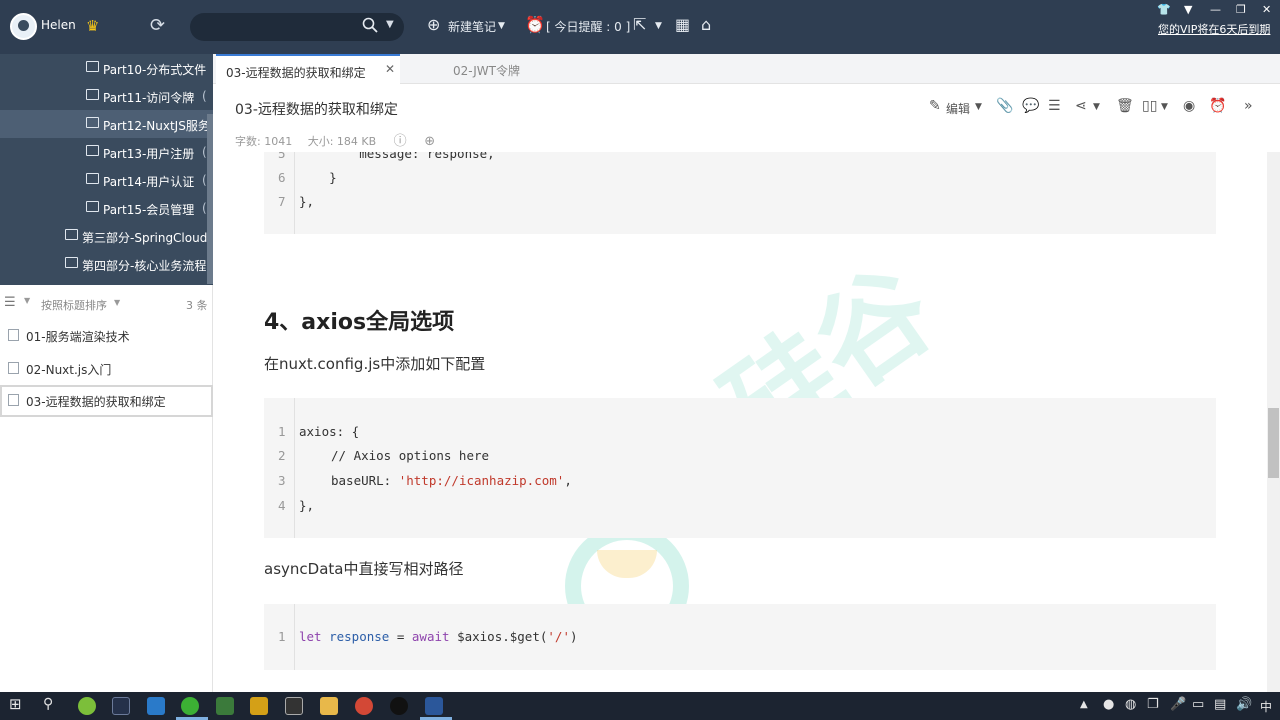 This screenshot has height=720, width=1280. I want to click on list-item: 01-服务端渲染技术, so click(106, 336).